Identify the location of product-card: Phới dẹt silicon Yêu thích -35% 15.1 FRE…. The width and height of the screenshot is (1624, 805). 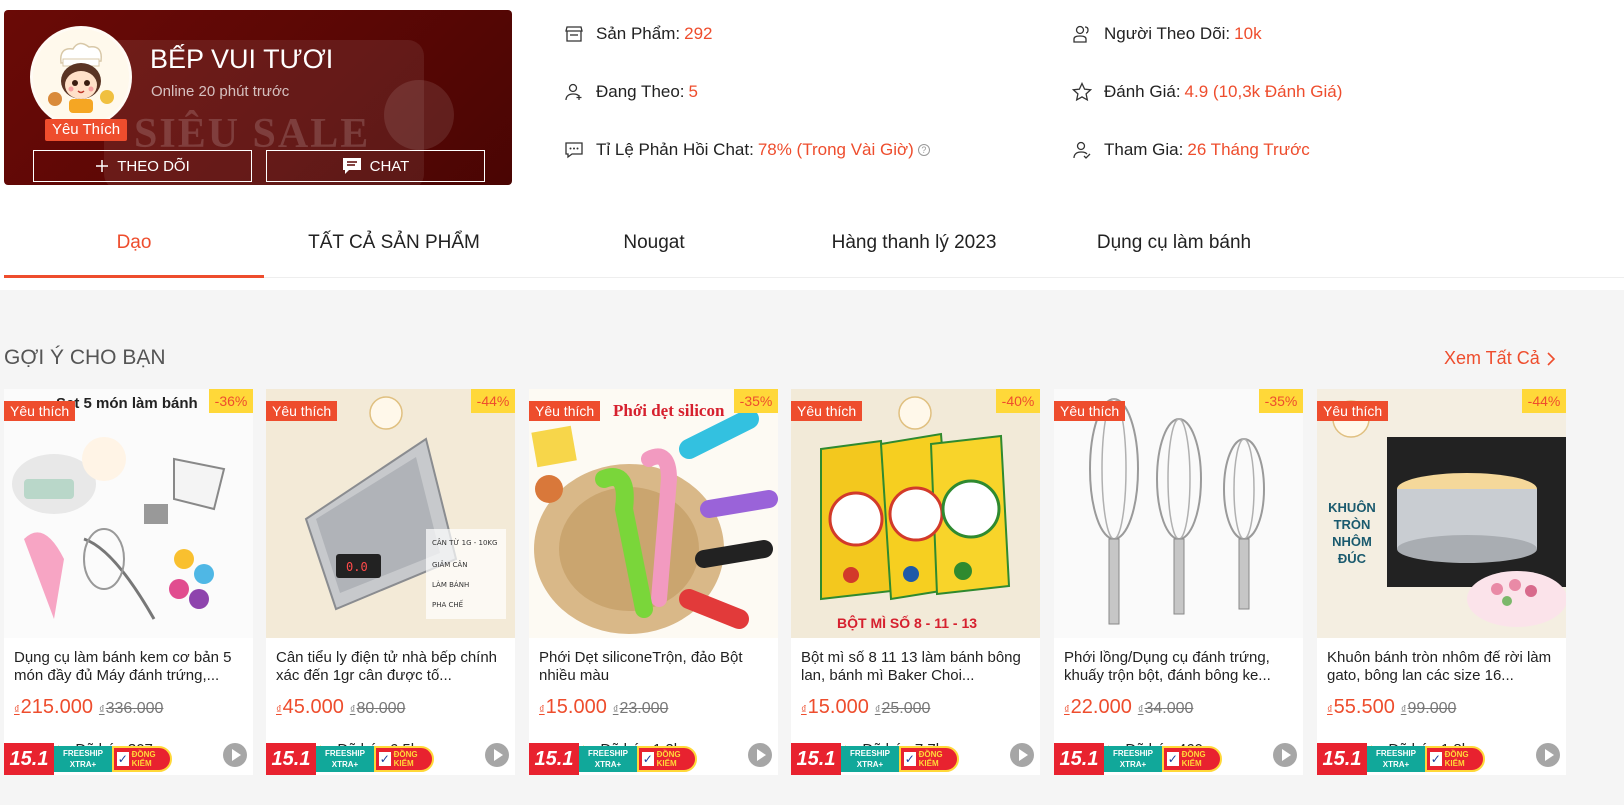
(653, 582).